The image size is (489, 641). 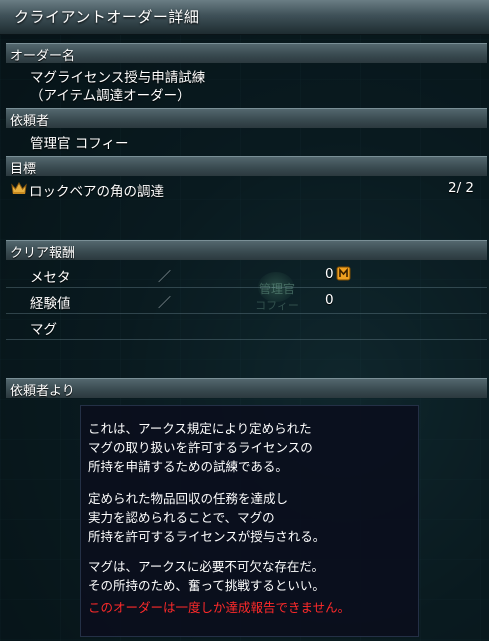 I want to click on reward-header: クリア報酬, so click(x=43, y=253).